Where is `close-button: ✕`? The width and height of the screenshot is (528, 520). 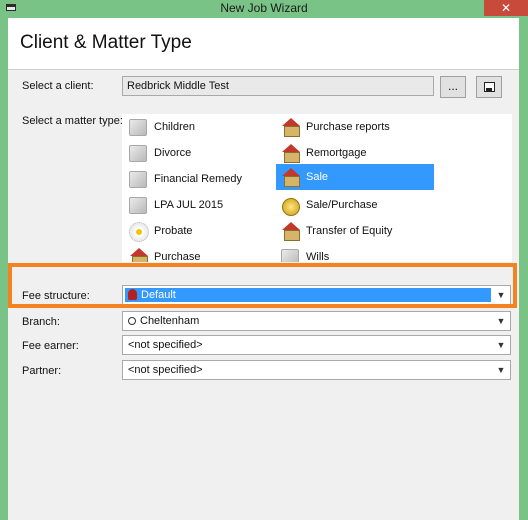 close-button: ✕ is located at coordinates (506, 8).